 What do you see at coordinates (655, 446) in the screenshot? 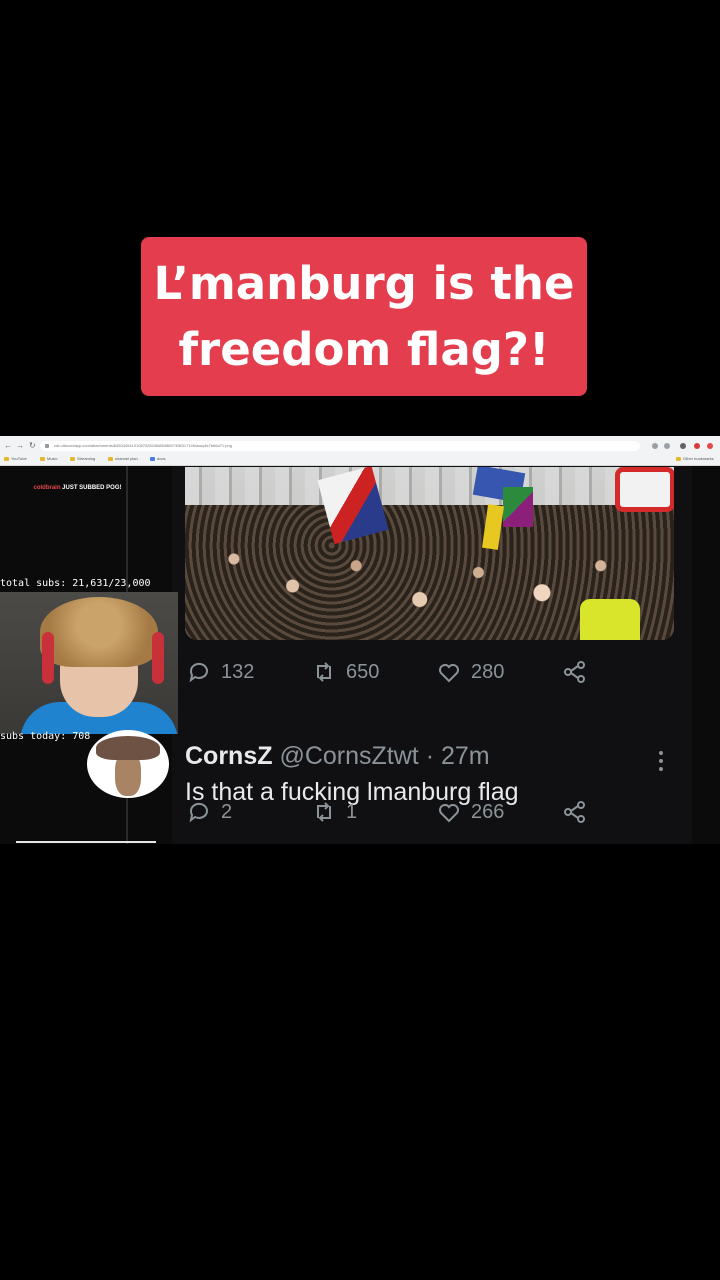
I see `search-icon` at bounding box center [655, 446].